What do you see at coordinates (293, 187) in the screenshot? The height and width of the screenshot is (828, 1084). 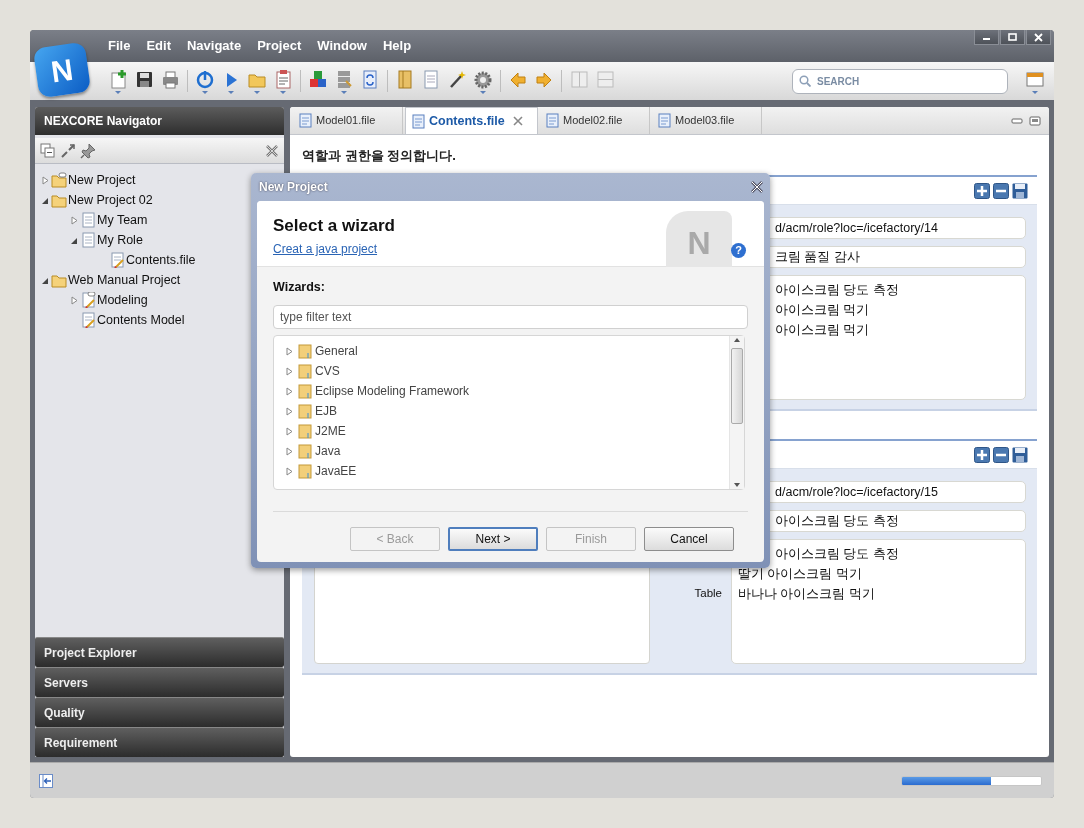 I see `dialog-title: New Project` at bounding box center [293, 187].